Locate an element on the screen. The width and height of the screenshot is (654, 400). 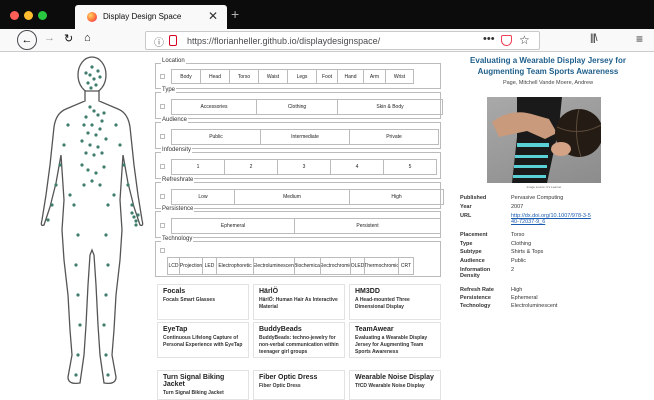
filter-option-body: Body is located at coordinates (186, 76).